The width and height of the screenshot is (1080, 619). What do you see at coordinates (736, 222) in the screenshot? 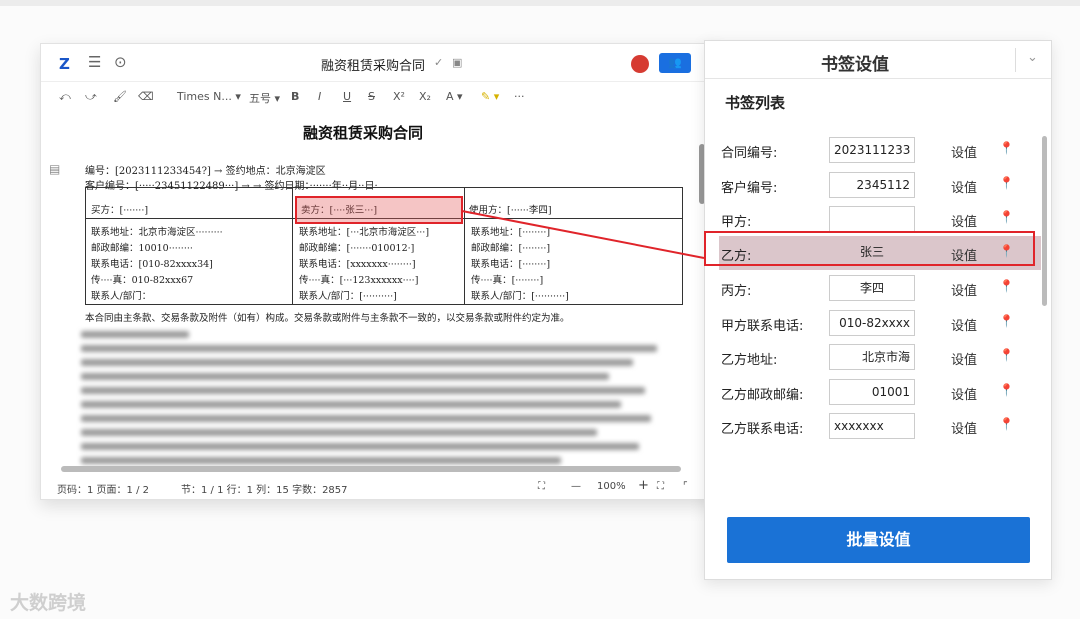
I see `bookmark-label: 甲方:` at bounding box center [736, 222].